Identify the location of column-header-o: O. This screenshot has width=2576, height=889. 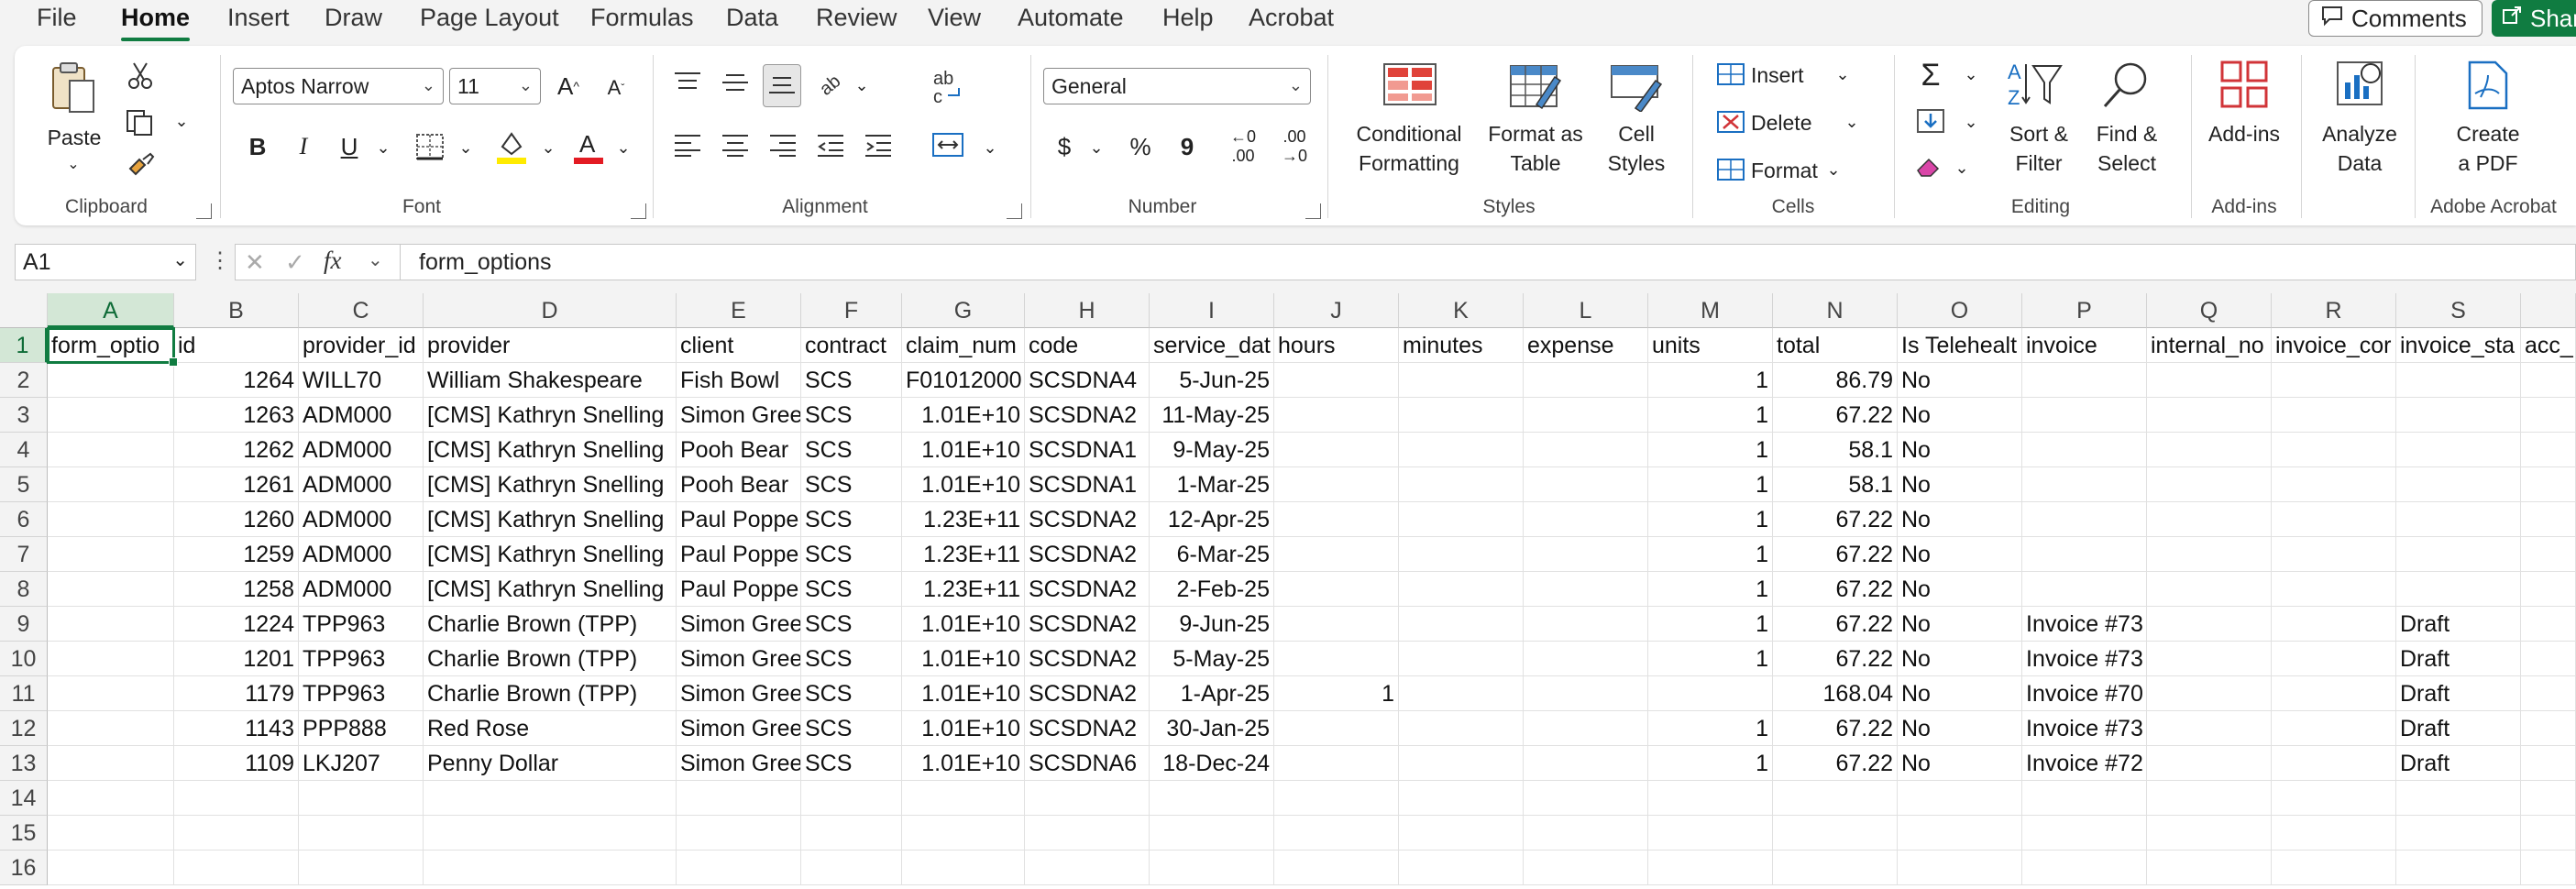
(1960, 310).